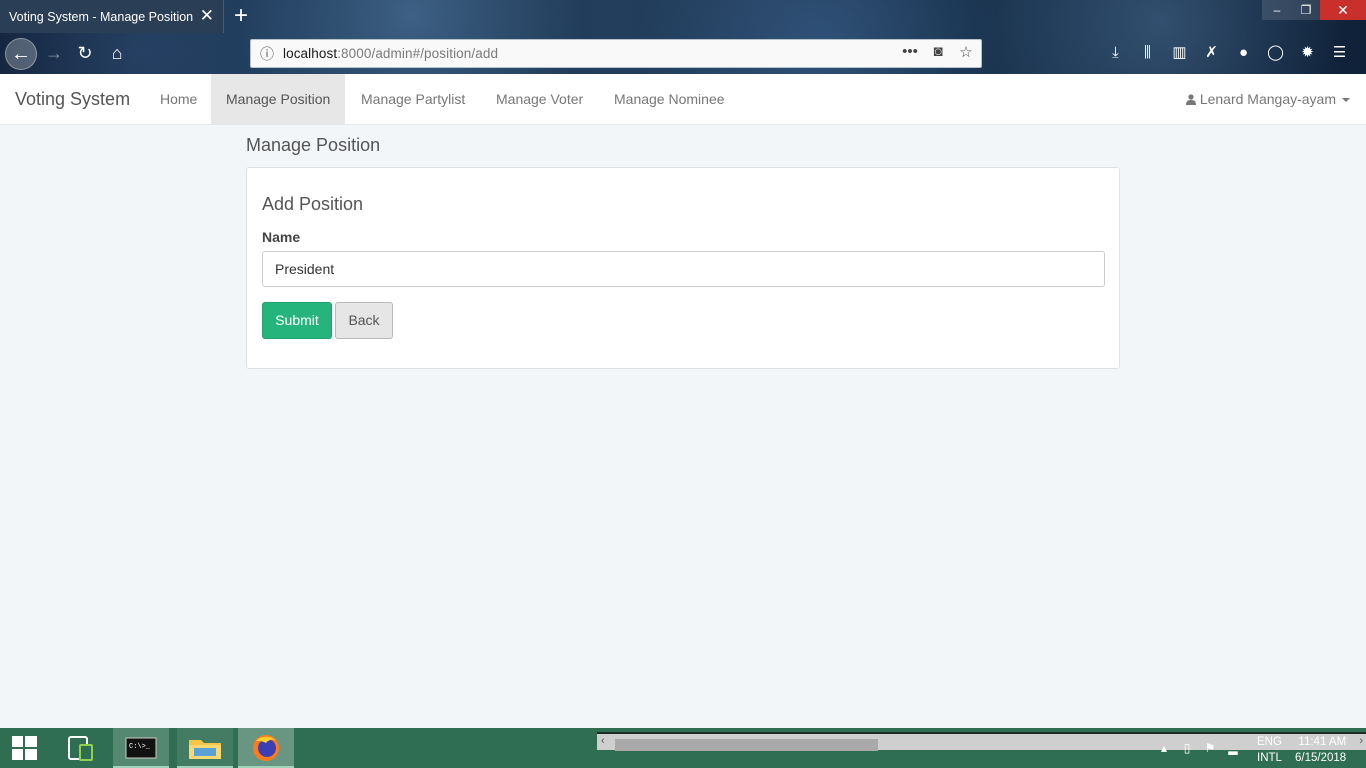 The height and width of the screenshot is (768, 1366). I want to click on task-view-button, so click(84, 748).